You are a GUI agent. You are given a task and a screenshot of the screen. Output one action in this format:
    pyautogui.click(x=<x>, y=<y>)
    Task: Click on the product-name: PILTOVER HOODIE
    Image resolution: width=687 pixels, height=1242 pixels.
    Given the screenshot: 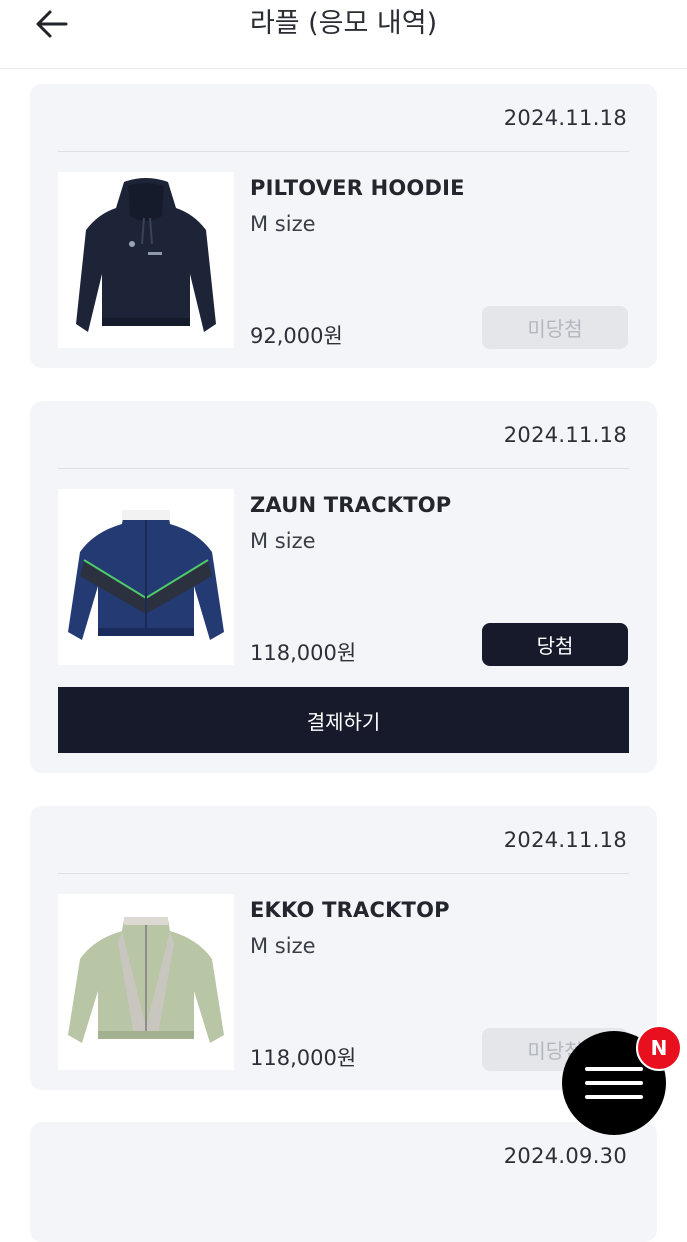 What is the action you would take?
    pyautogui.click(x=357, y=188)
    